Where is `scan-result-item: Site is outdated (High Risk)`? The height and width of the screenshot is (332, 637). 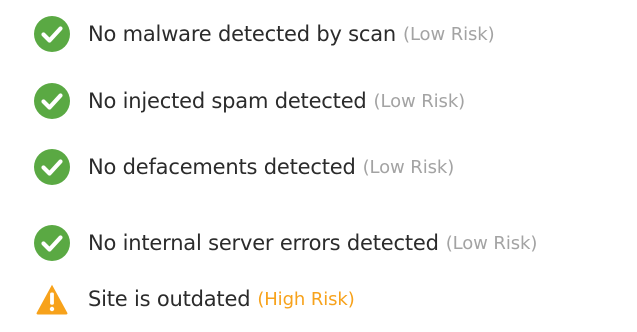 scan-result-item: Site is outdated (High Risk) is located at coordinates (194, 299).